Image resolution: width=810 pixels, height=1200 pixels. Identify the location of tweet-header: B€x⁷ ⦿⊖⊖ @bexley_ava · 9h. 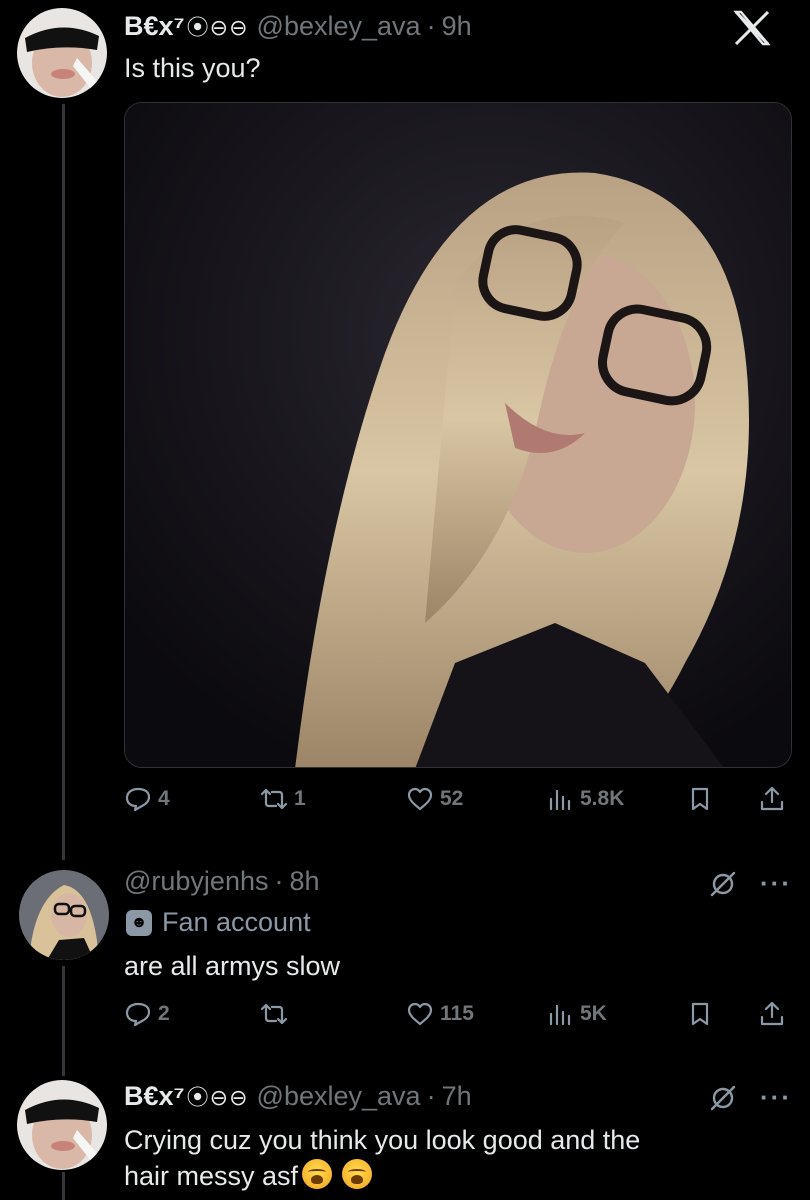
(298, 26).